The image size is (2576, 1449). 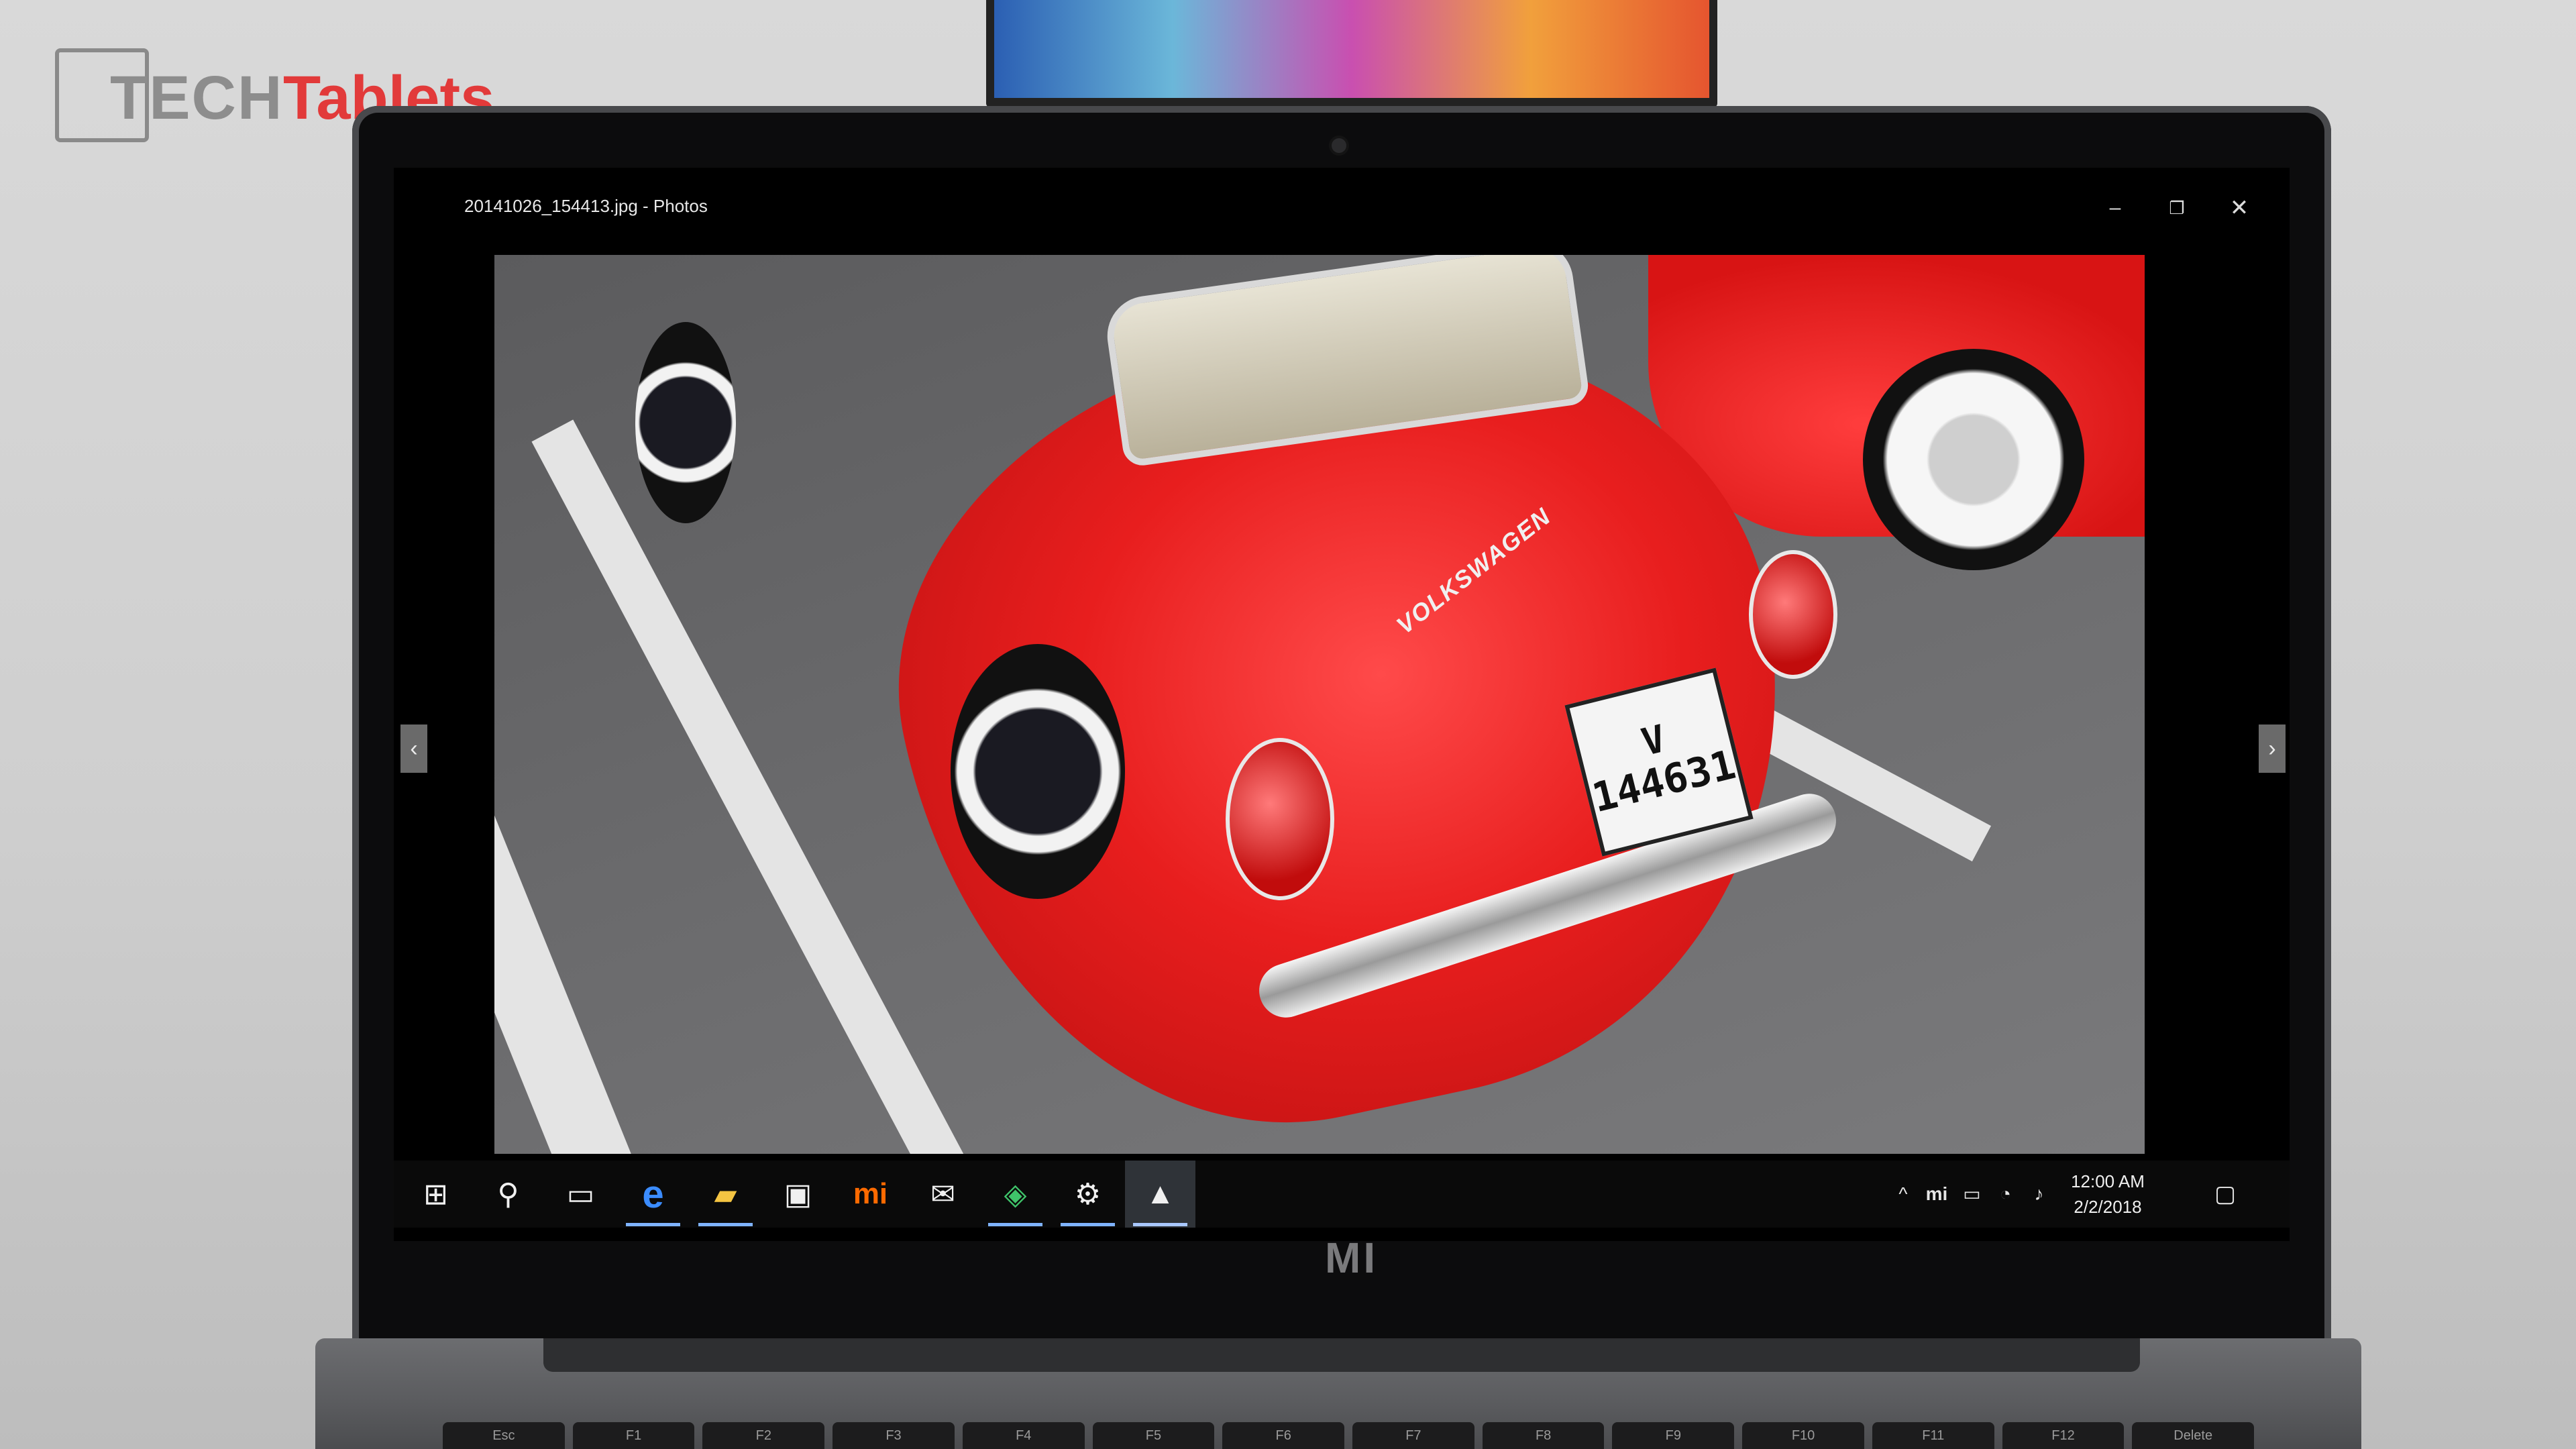 I want to click on key-f9: F9, so click(x=1673, y=1435).